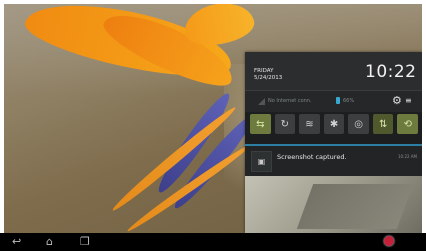 The height and width of the screenshot is (251, 426). I want to click on notification-title: Screenshot captured., so click(312, 157).